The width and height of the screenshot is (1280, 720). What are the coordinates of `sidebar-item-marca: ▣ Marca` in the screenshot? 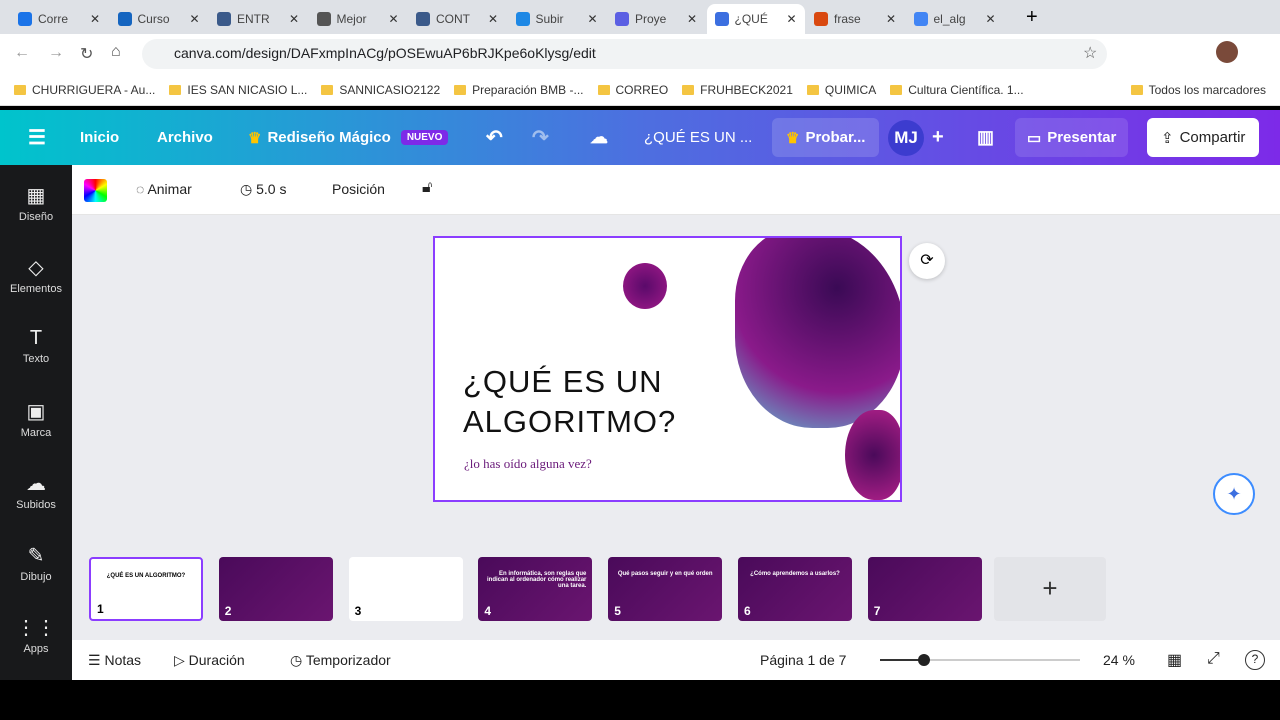 It's located at (36, 419).